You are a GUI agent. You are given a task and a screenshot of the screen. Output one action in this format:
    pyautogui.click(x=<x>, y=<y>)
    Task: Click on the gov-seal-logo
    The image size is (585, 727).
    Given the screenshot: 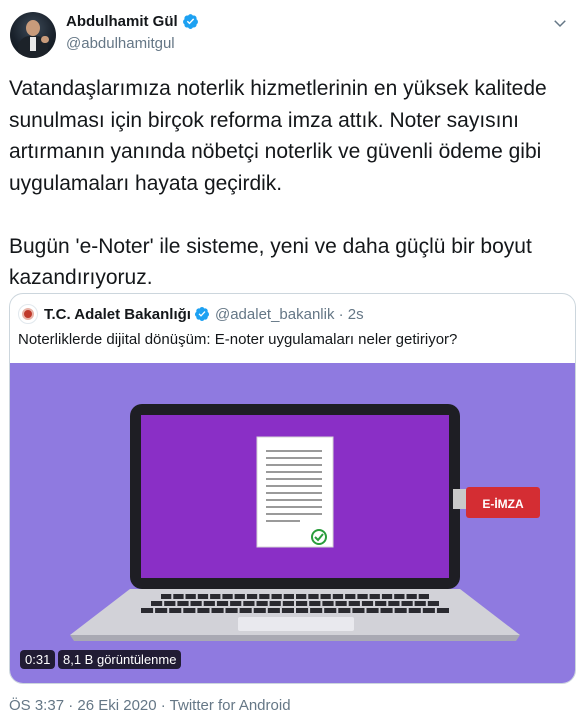 What is the action you would take?
    pyautogui.click(x=28, y=314)
    